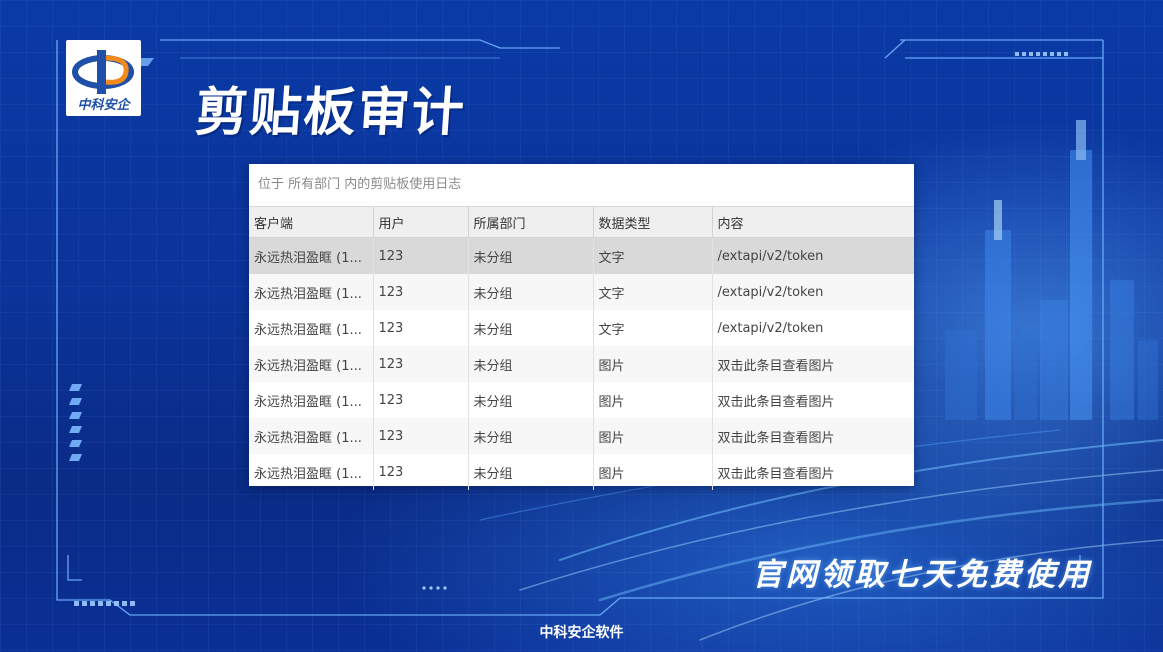 The height and width of the screenshot is (652, 1163). Describe the element at coordinates (103, 78) in the screenshot. I see `company-logo: 中科安企` at that location.